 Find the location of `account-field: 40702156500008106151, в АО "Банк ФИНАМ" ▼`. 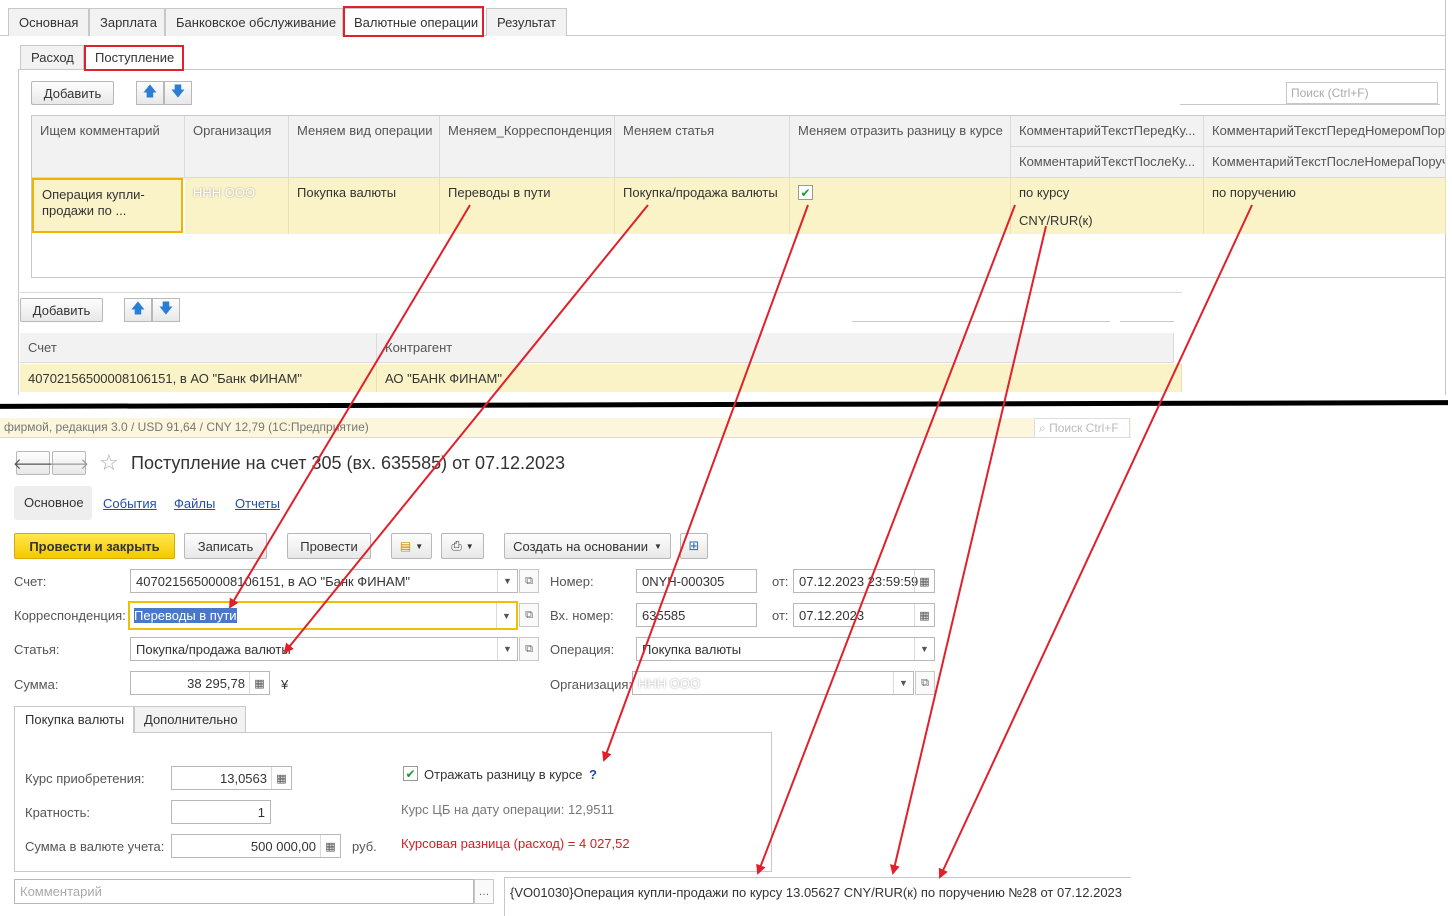

account-field: 40702156500008106151, в АО "Банк ФИНАМ" ▼ is located at coordinates (324, 581).